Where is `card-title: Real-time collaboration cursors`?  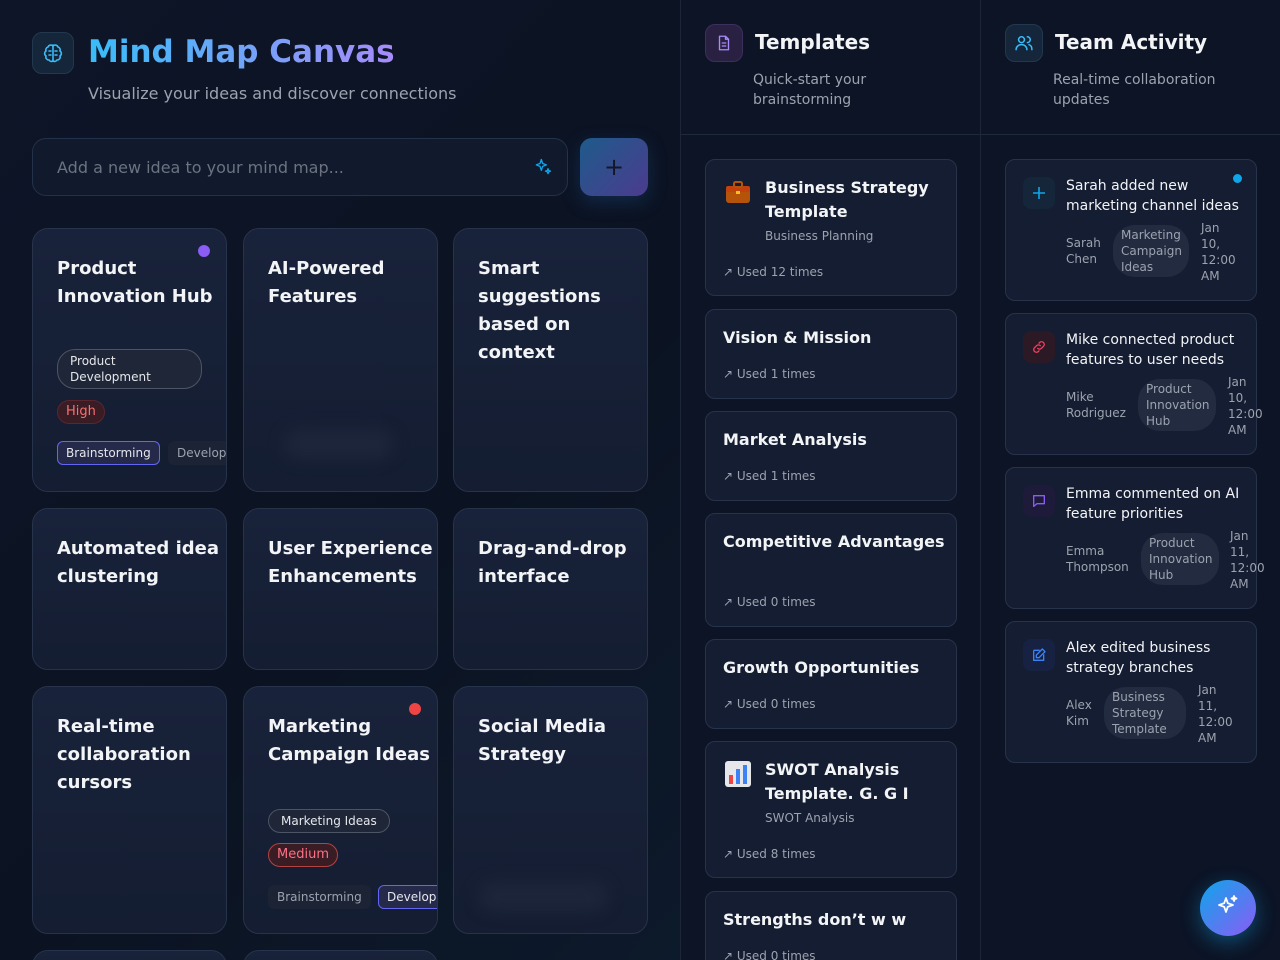
card-title: Real-time collaboration cursors is located at coordinates (124, 754).